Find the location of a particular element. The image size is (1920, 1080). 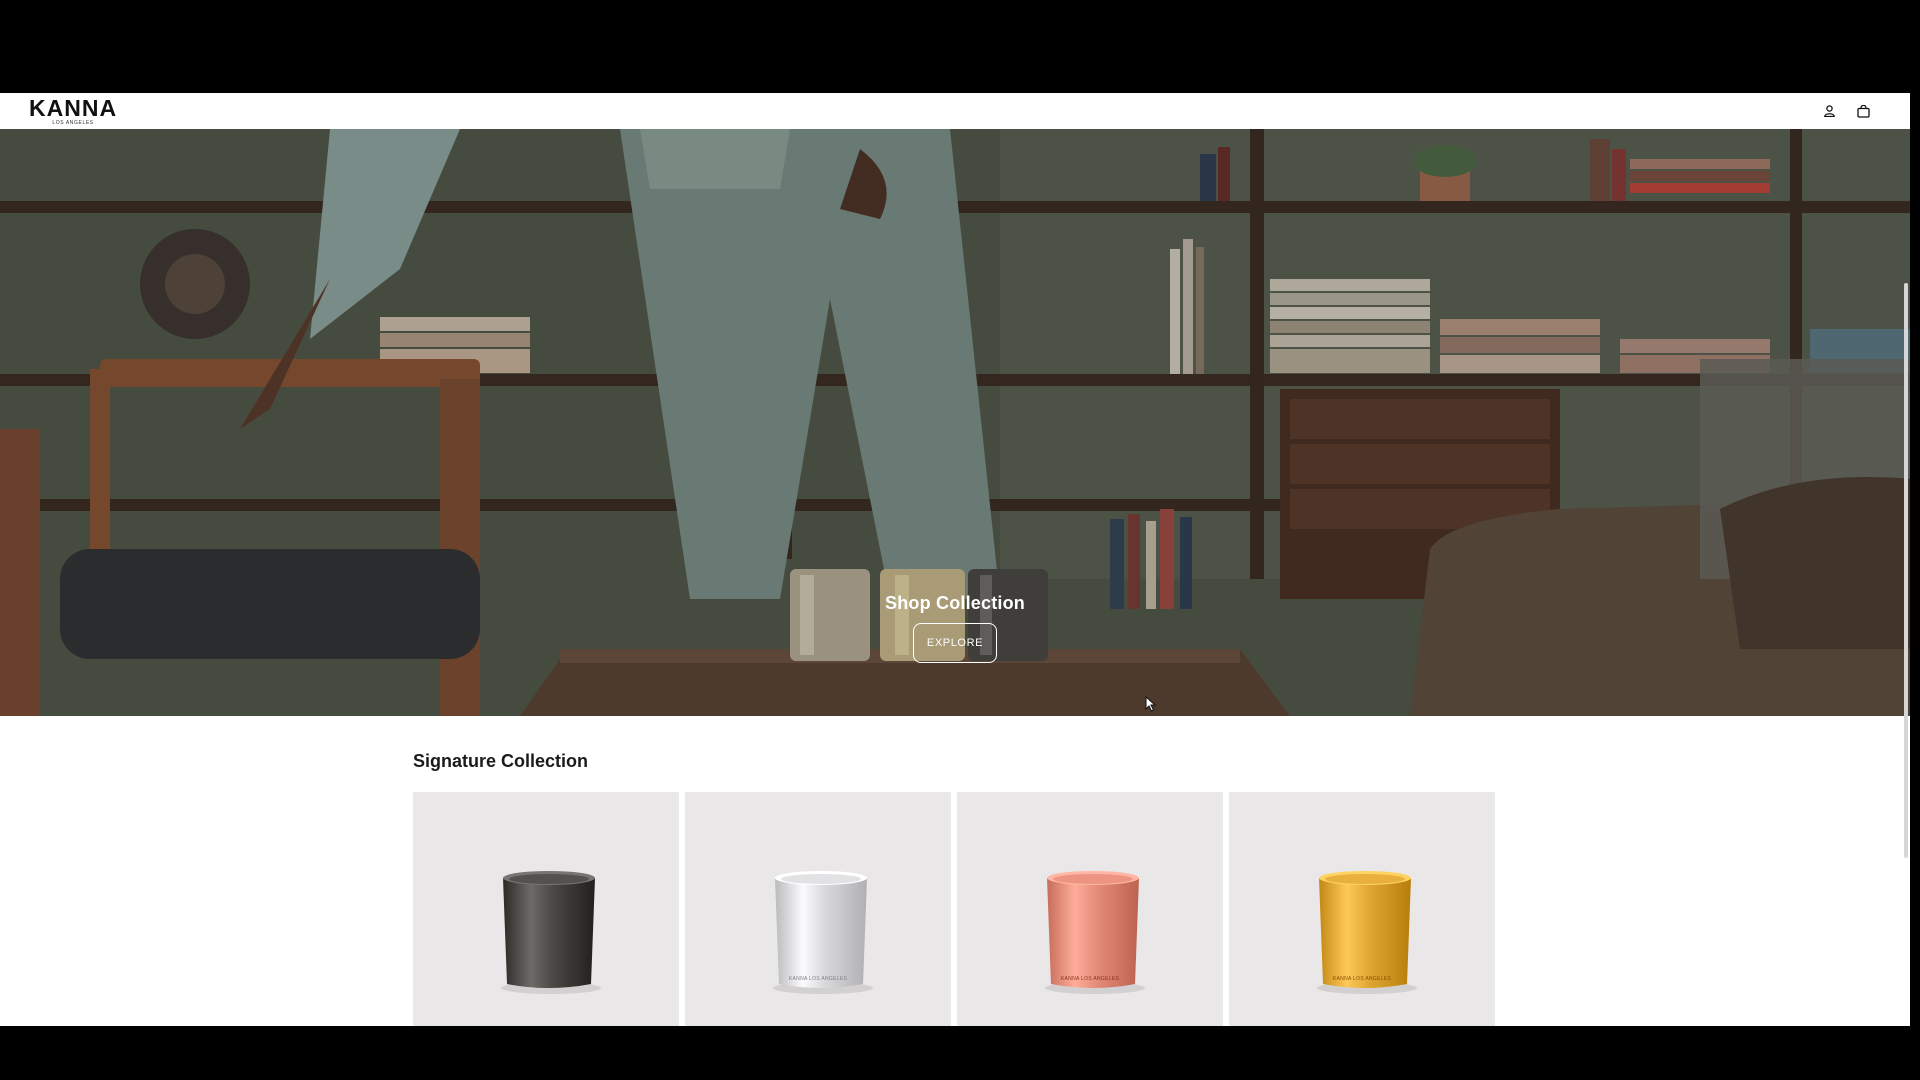

shopping-bag-icon is located at coordinates (1863, 111).